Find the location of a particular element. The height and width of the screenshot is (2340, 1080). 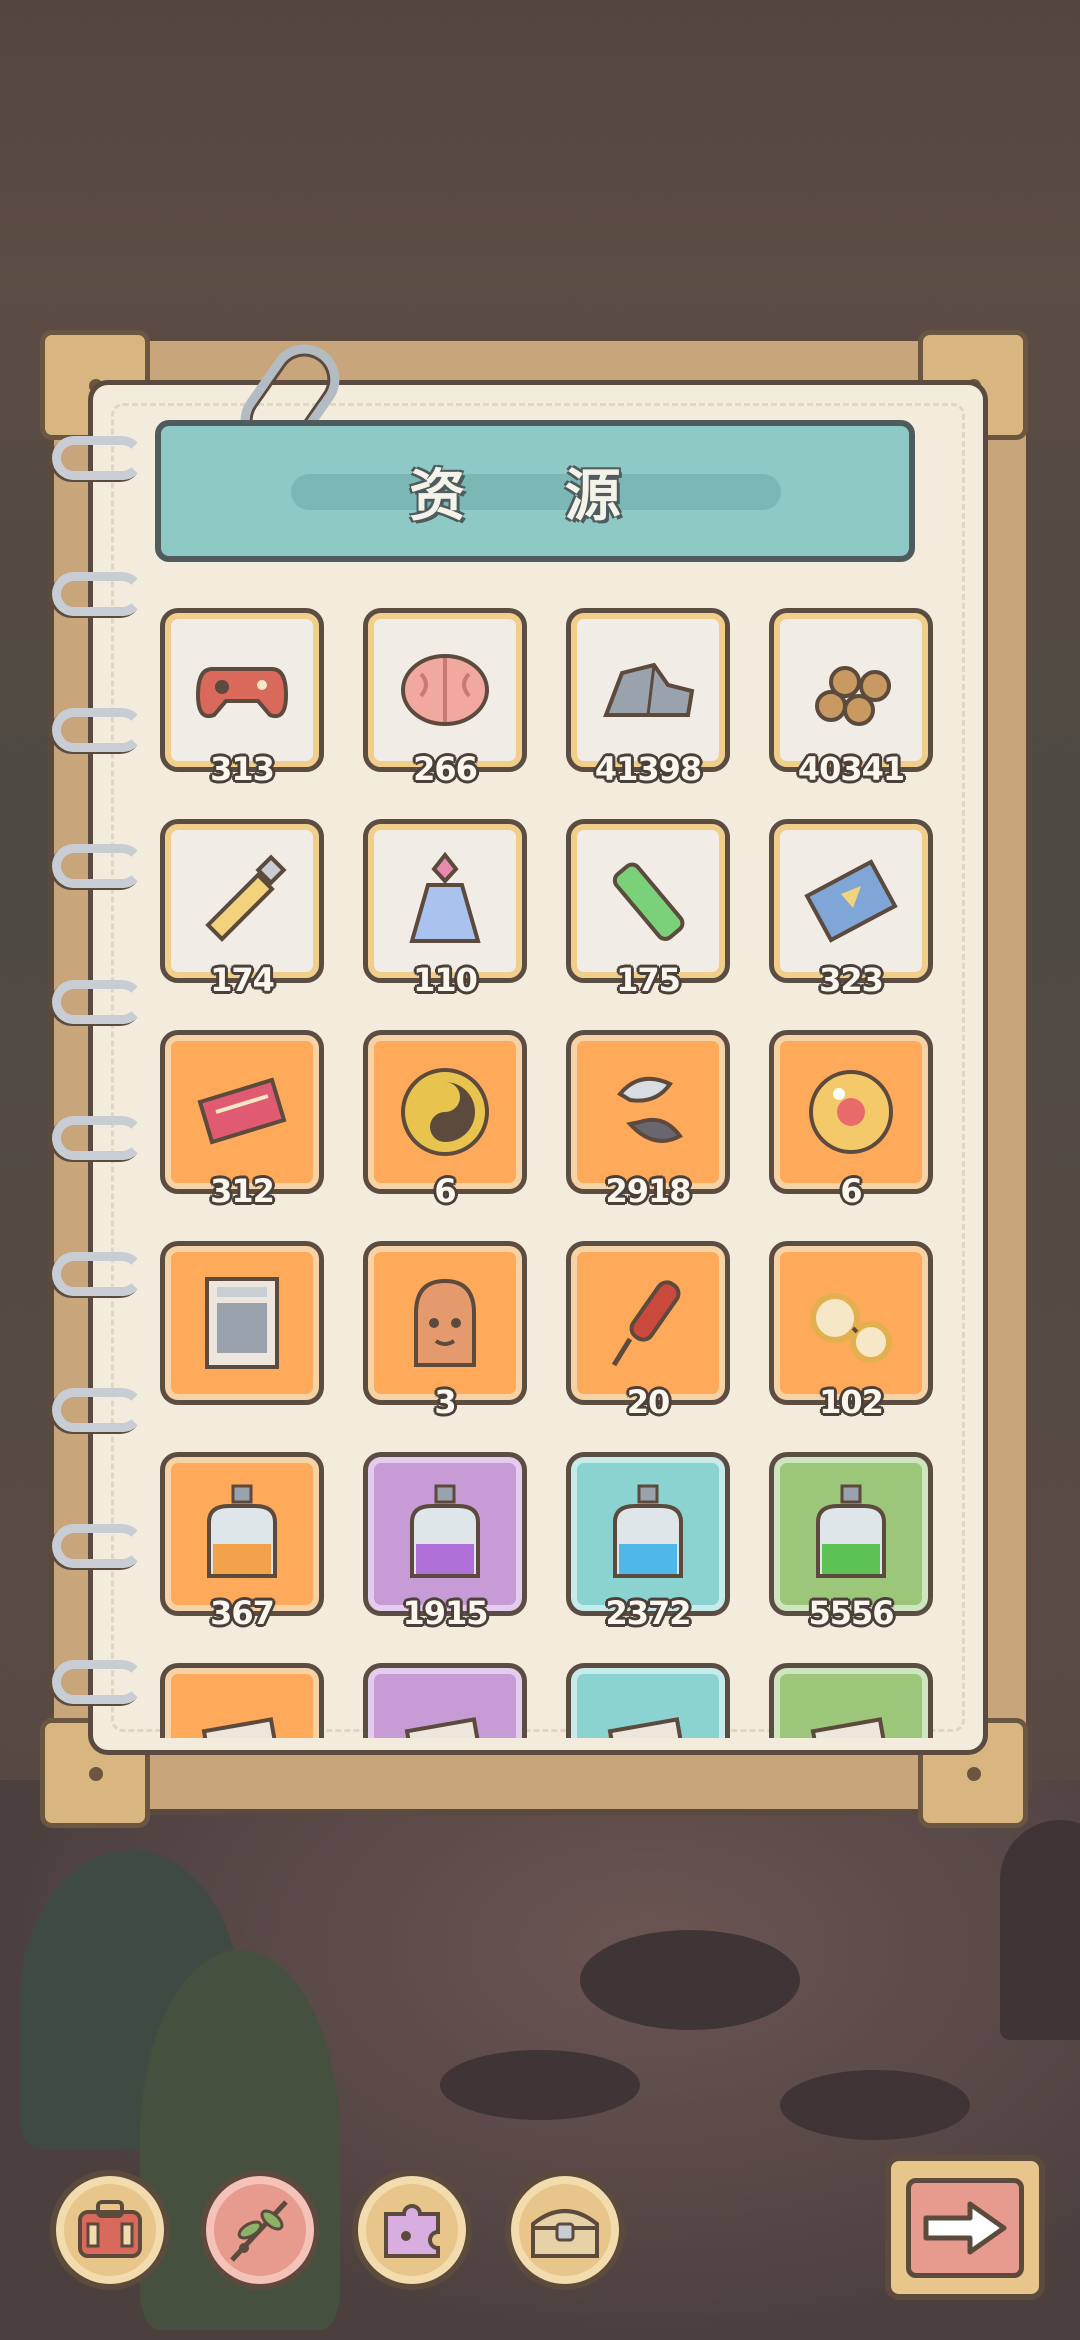

backpack-button is located at coordinates (110, 2230).